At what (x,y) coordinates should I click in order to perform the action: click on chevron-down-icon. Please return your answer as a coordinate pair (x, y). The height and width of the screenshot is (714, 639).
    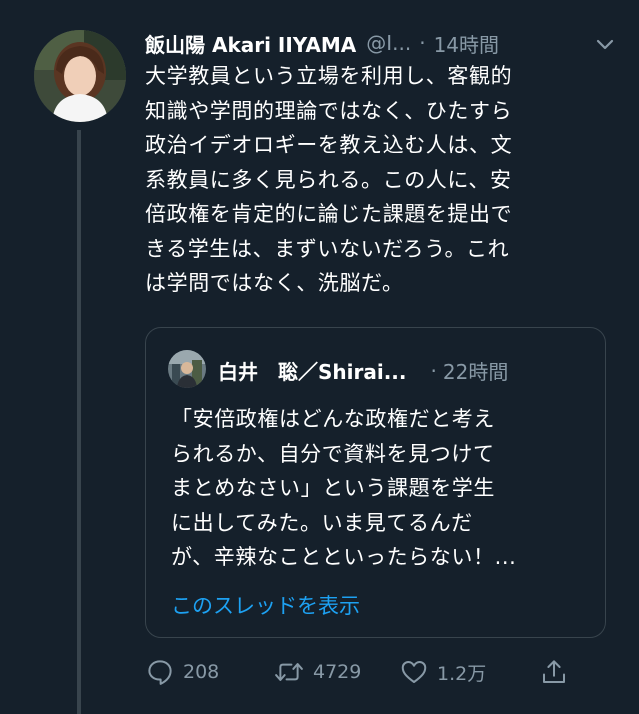
    Looking at the image, I should click on (605, 44).